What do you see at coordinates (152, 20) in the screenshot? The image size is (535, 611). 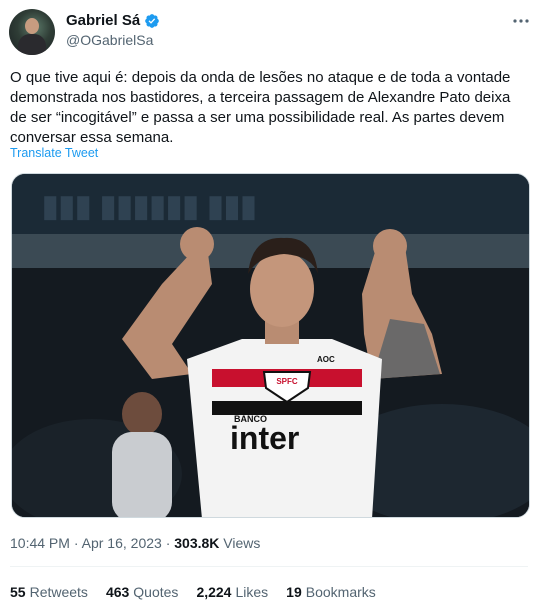 I see `verified-badge-icon` at bounding box center [152, 20].